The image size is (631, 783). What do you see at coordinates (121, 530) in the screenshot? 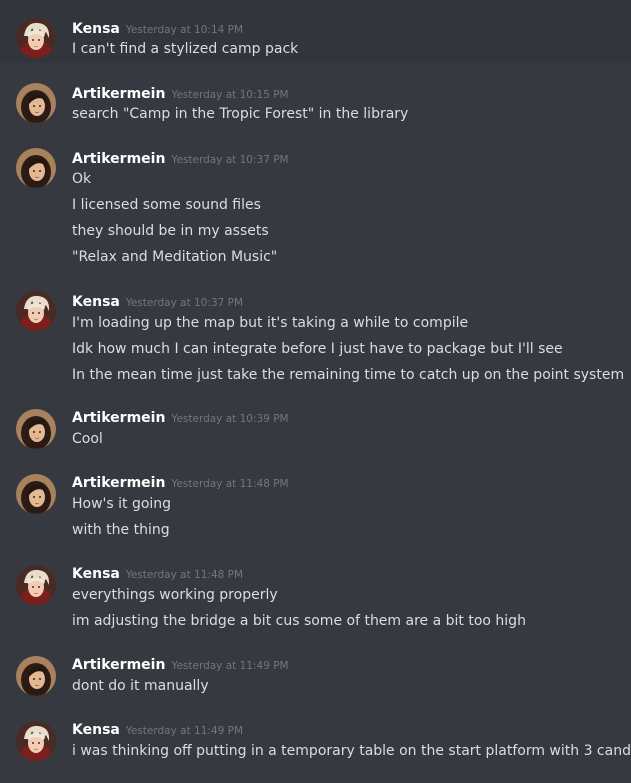
I see `message-text: with the thing` at bounding box center [121, 530].